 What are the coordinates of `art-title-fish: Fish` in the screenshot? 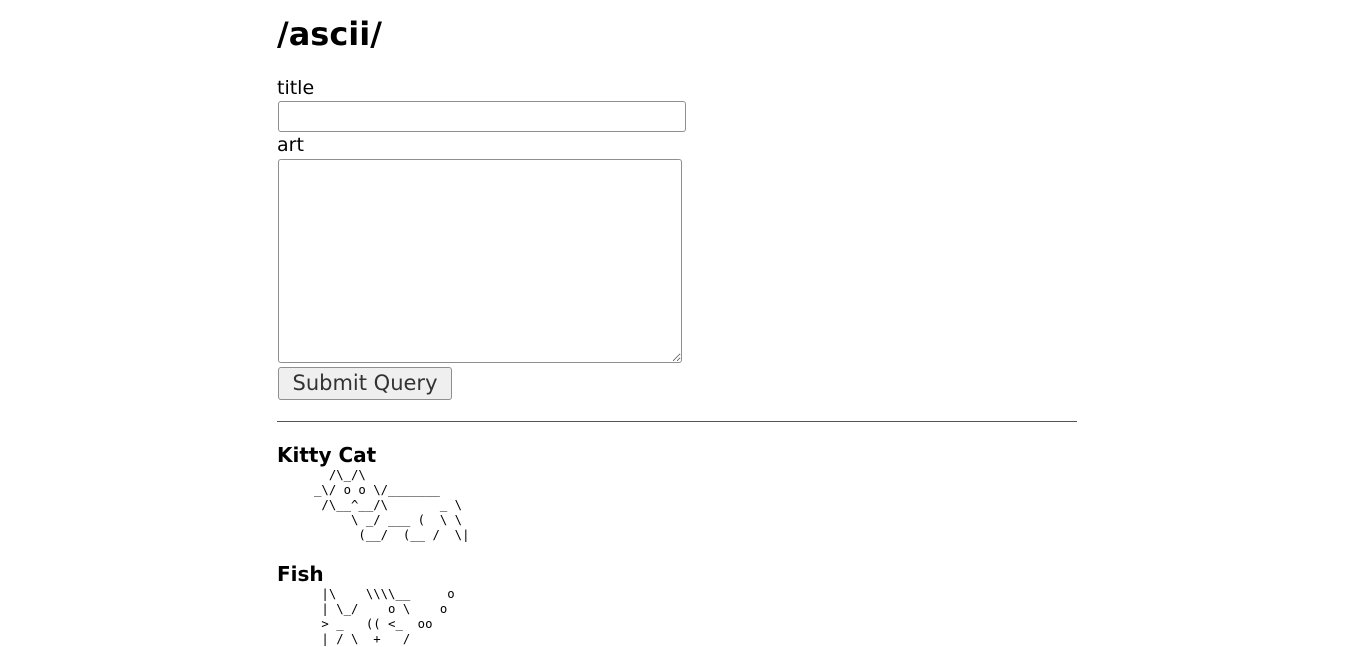 It's located at (300, 574).